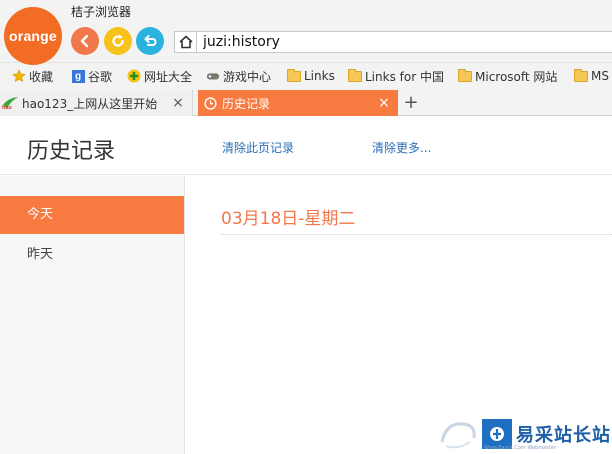 The width and height of the screenshot is (612, 454). I want to click on address-bar, so click(404, 42).